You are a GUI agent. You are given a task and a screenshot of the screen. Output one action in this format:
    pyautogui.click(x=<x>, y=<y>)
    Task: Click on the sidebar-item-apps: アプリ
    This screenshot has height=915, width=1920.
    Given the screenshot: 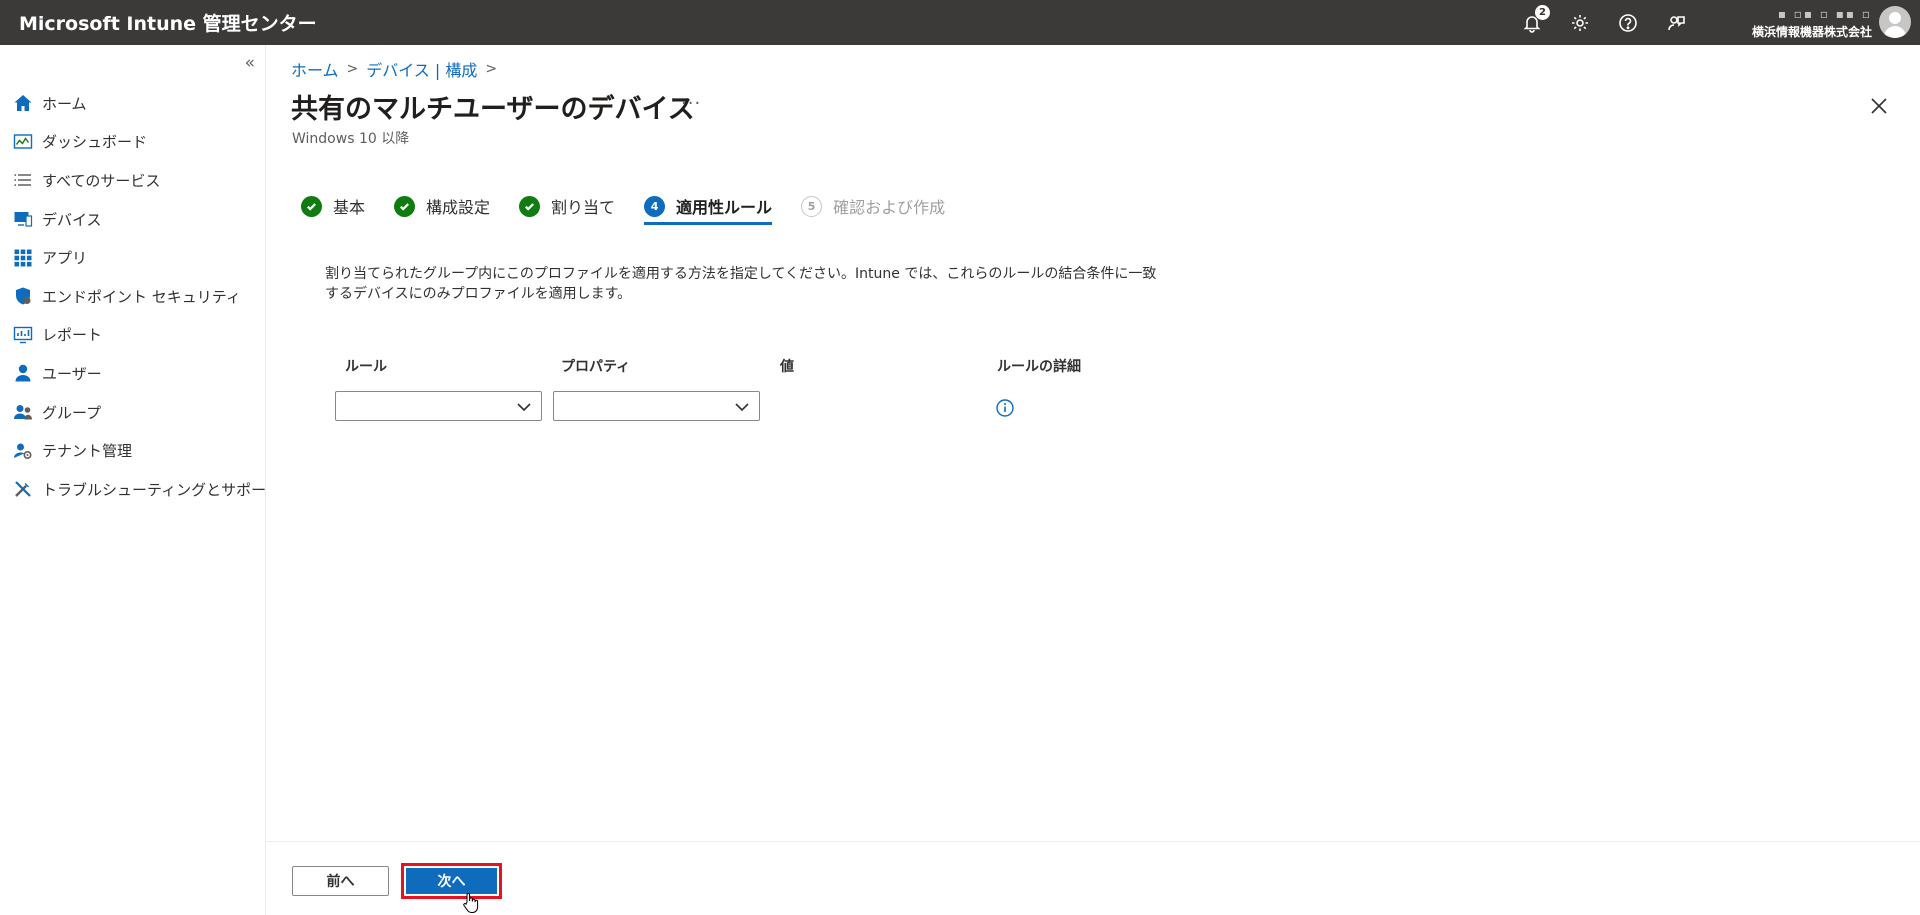 What is the action you would take?
    pyautogui.click(x=132, y=257)
    